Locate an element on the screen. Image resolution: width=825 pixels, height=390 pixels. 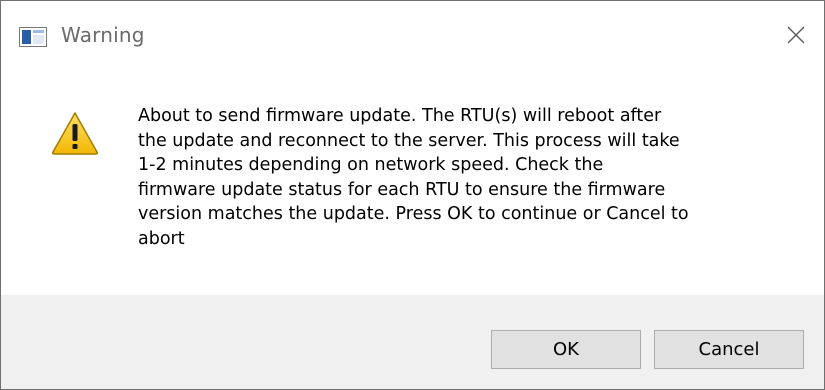
cancel-button: Cancel is located at coordinates (729, 349).